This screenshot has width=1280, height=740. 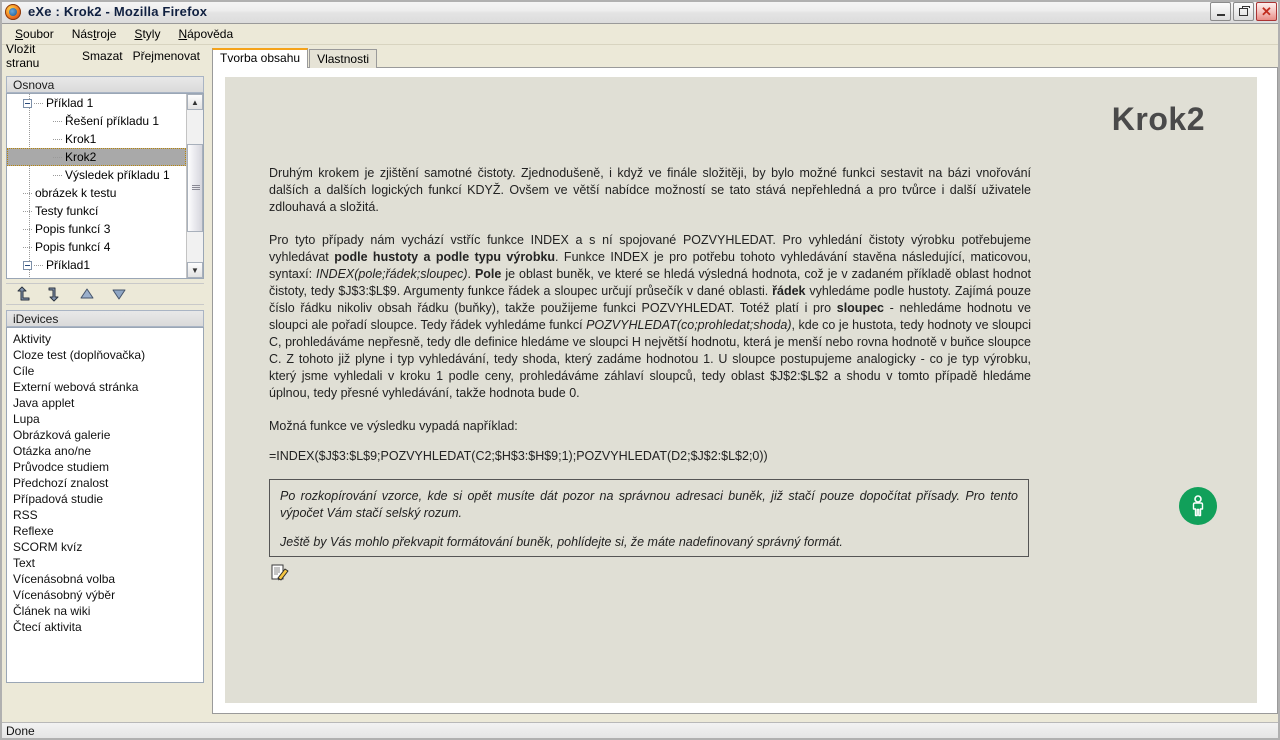 I want to click on outline-scrollbar: ▲ ▼, so click(x=194, y=186).